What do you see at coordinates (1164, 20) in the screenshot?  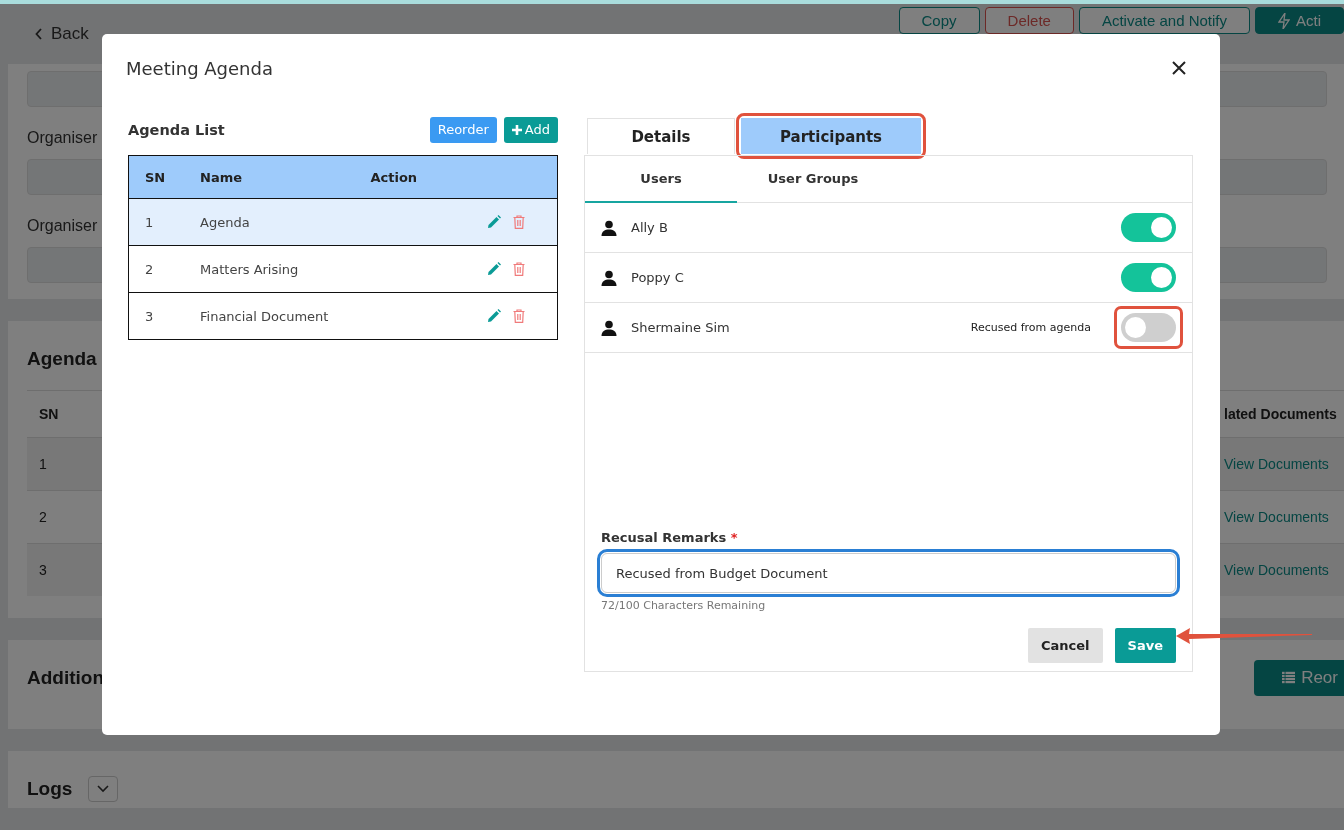 I see `action-button: Activate and Notify` at bounding box center [1164, 20].